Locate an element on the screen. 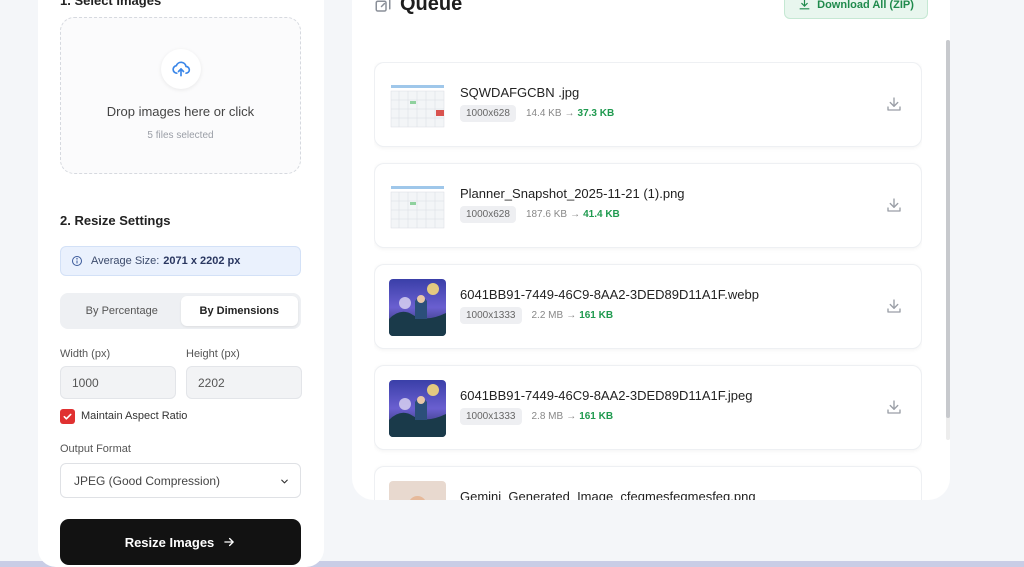 This screenshot has height=567, width=1024. maintain-aspect-label: Maintain Aspect Ratio is located at coordinates (134, 416).